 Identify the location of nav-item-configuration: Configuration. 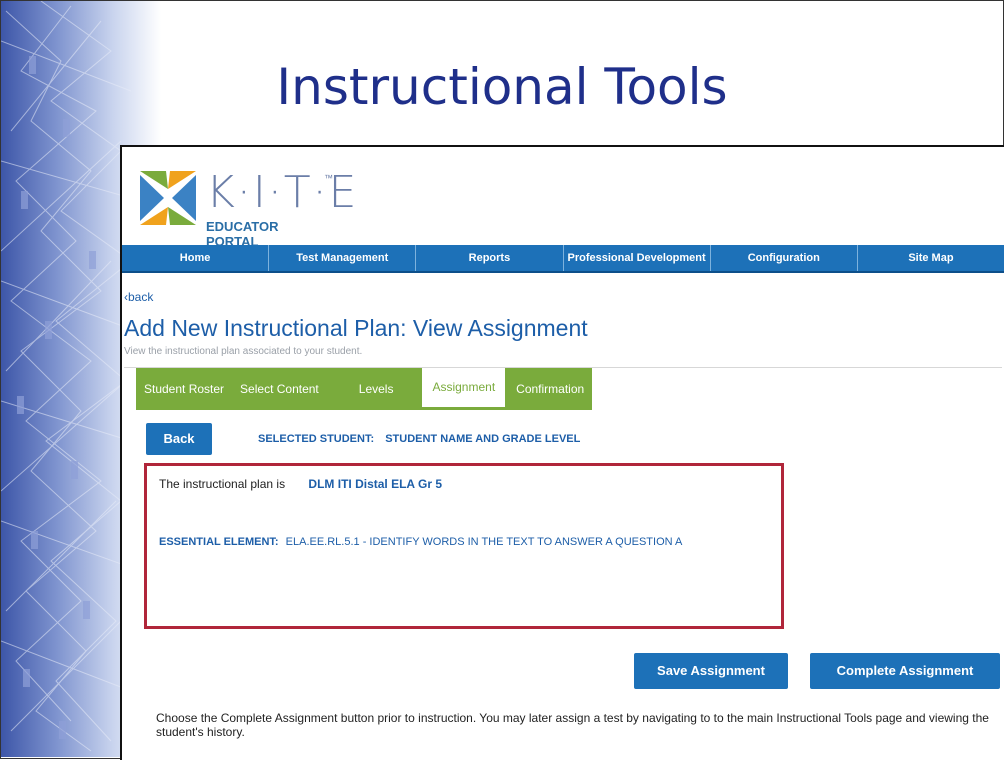
(784, 258).